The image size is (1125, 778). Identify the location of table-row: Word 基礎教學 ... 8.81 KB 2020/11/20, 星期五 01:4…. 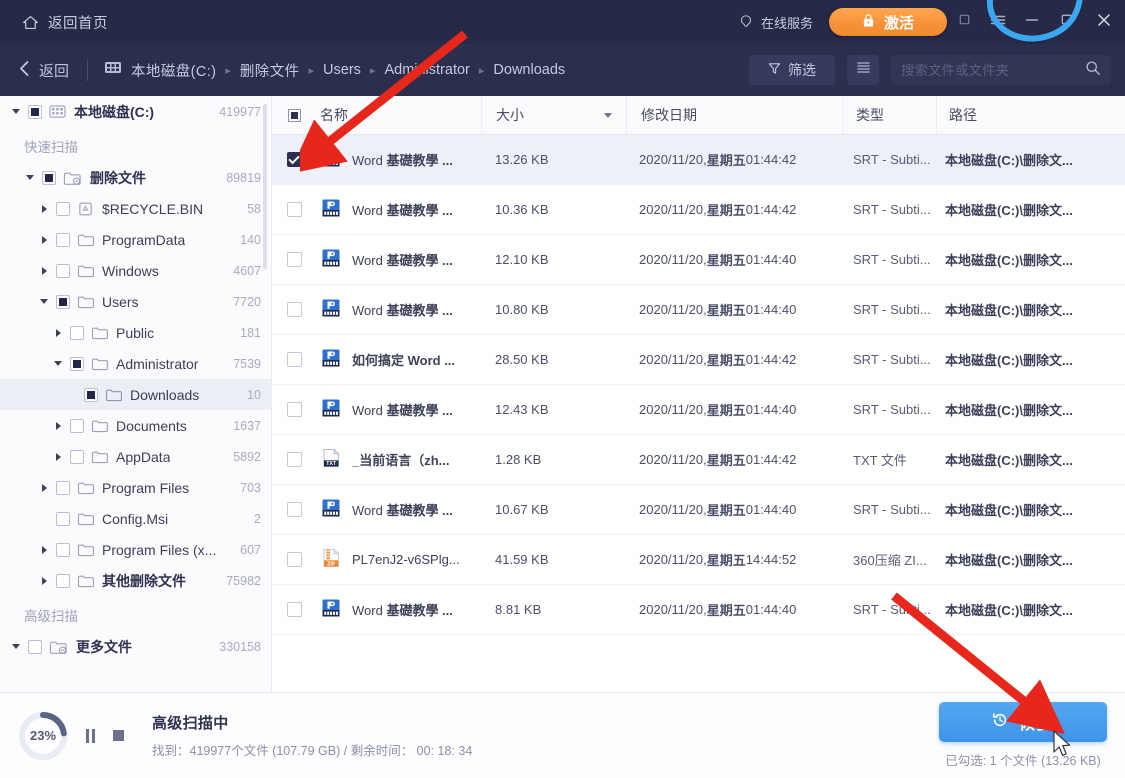
(698, 610).